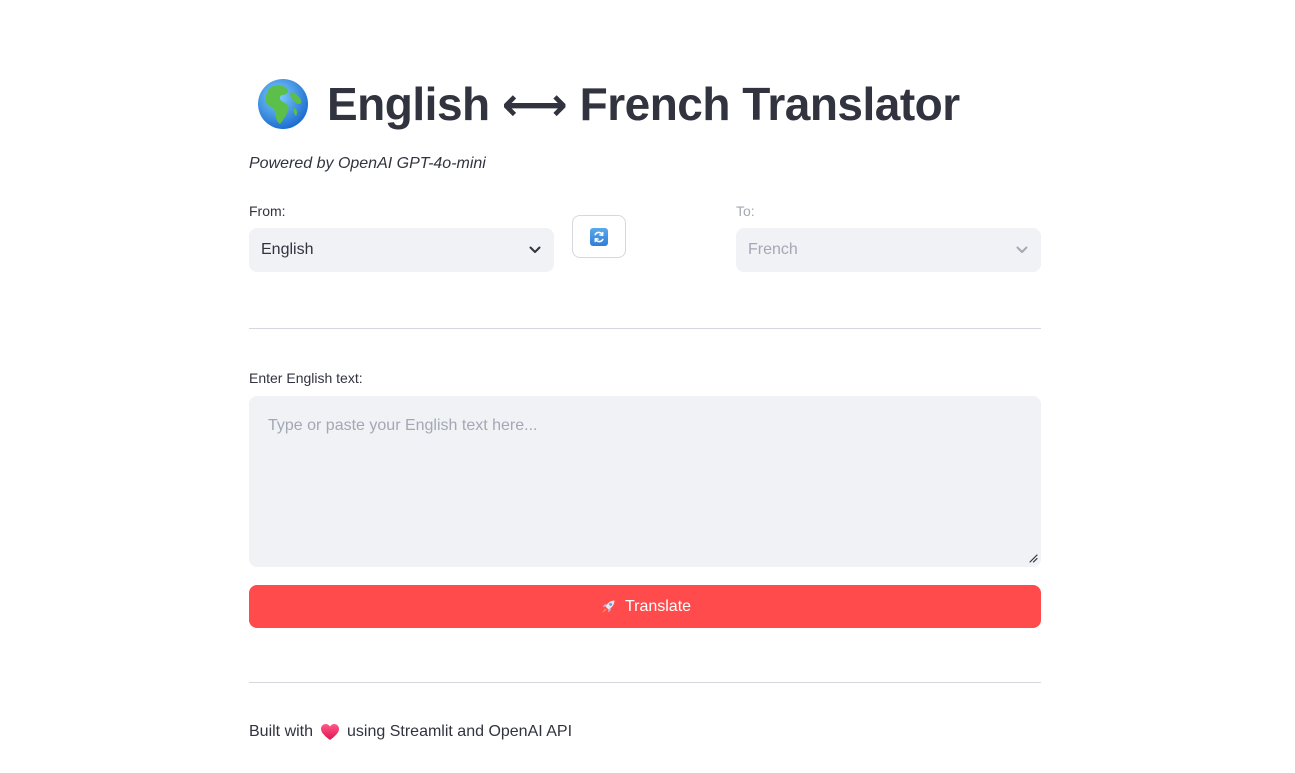 This screenshot has height=773, width=1295. I want to click on source-text-input, so click(645, 481).